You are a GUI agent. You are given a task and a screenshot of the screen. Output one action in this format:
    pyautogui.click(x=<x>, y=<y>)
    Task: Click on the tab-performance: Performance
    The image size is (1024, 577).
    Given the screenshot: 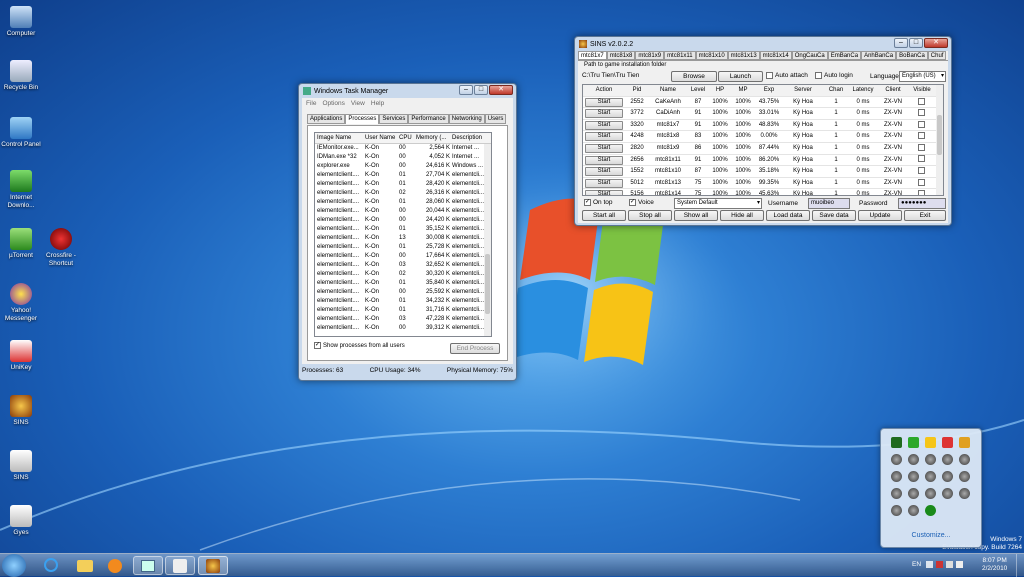 What is the action you would take?
    pyautogui.click(x=428, y=119)
    